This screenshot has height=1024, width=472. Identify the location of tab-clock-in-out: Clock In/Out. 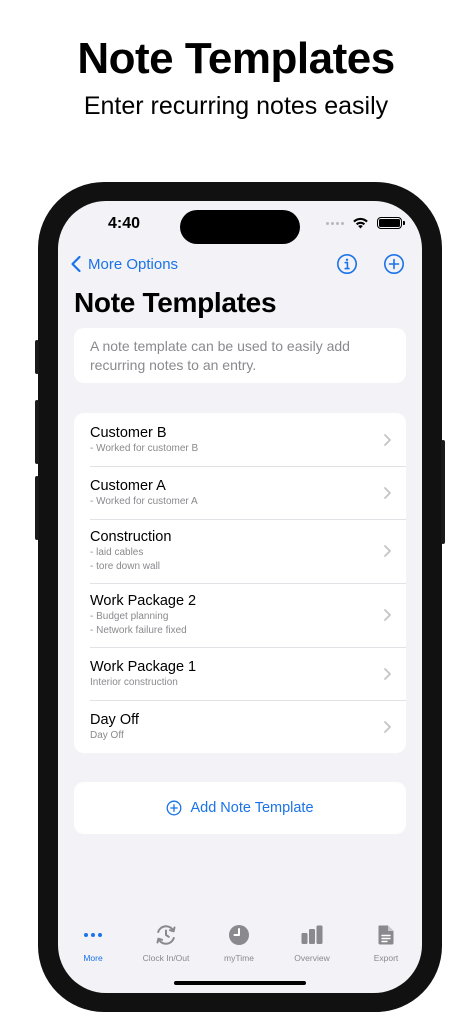
(166, 943).